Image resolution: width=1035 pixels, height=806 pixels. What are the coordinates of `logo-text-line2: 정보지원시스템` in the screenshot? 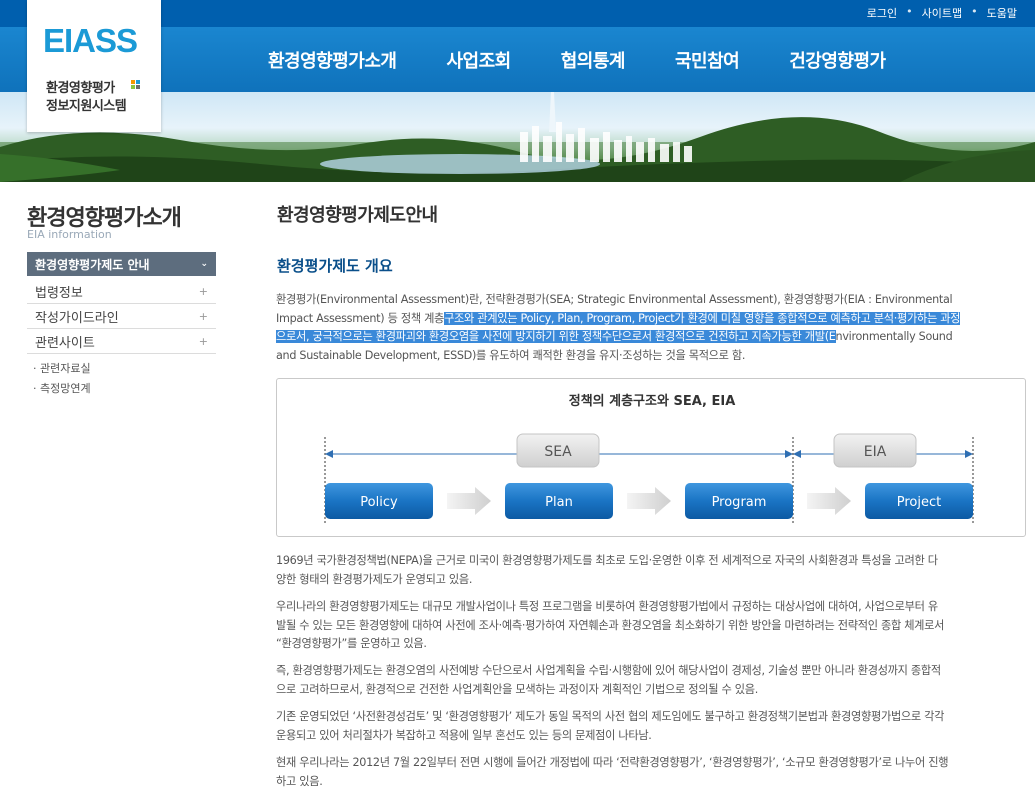 It's located at (86, 106).